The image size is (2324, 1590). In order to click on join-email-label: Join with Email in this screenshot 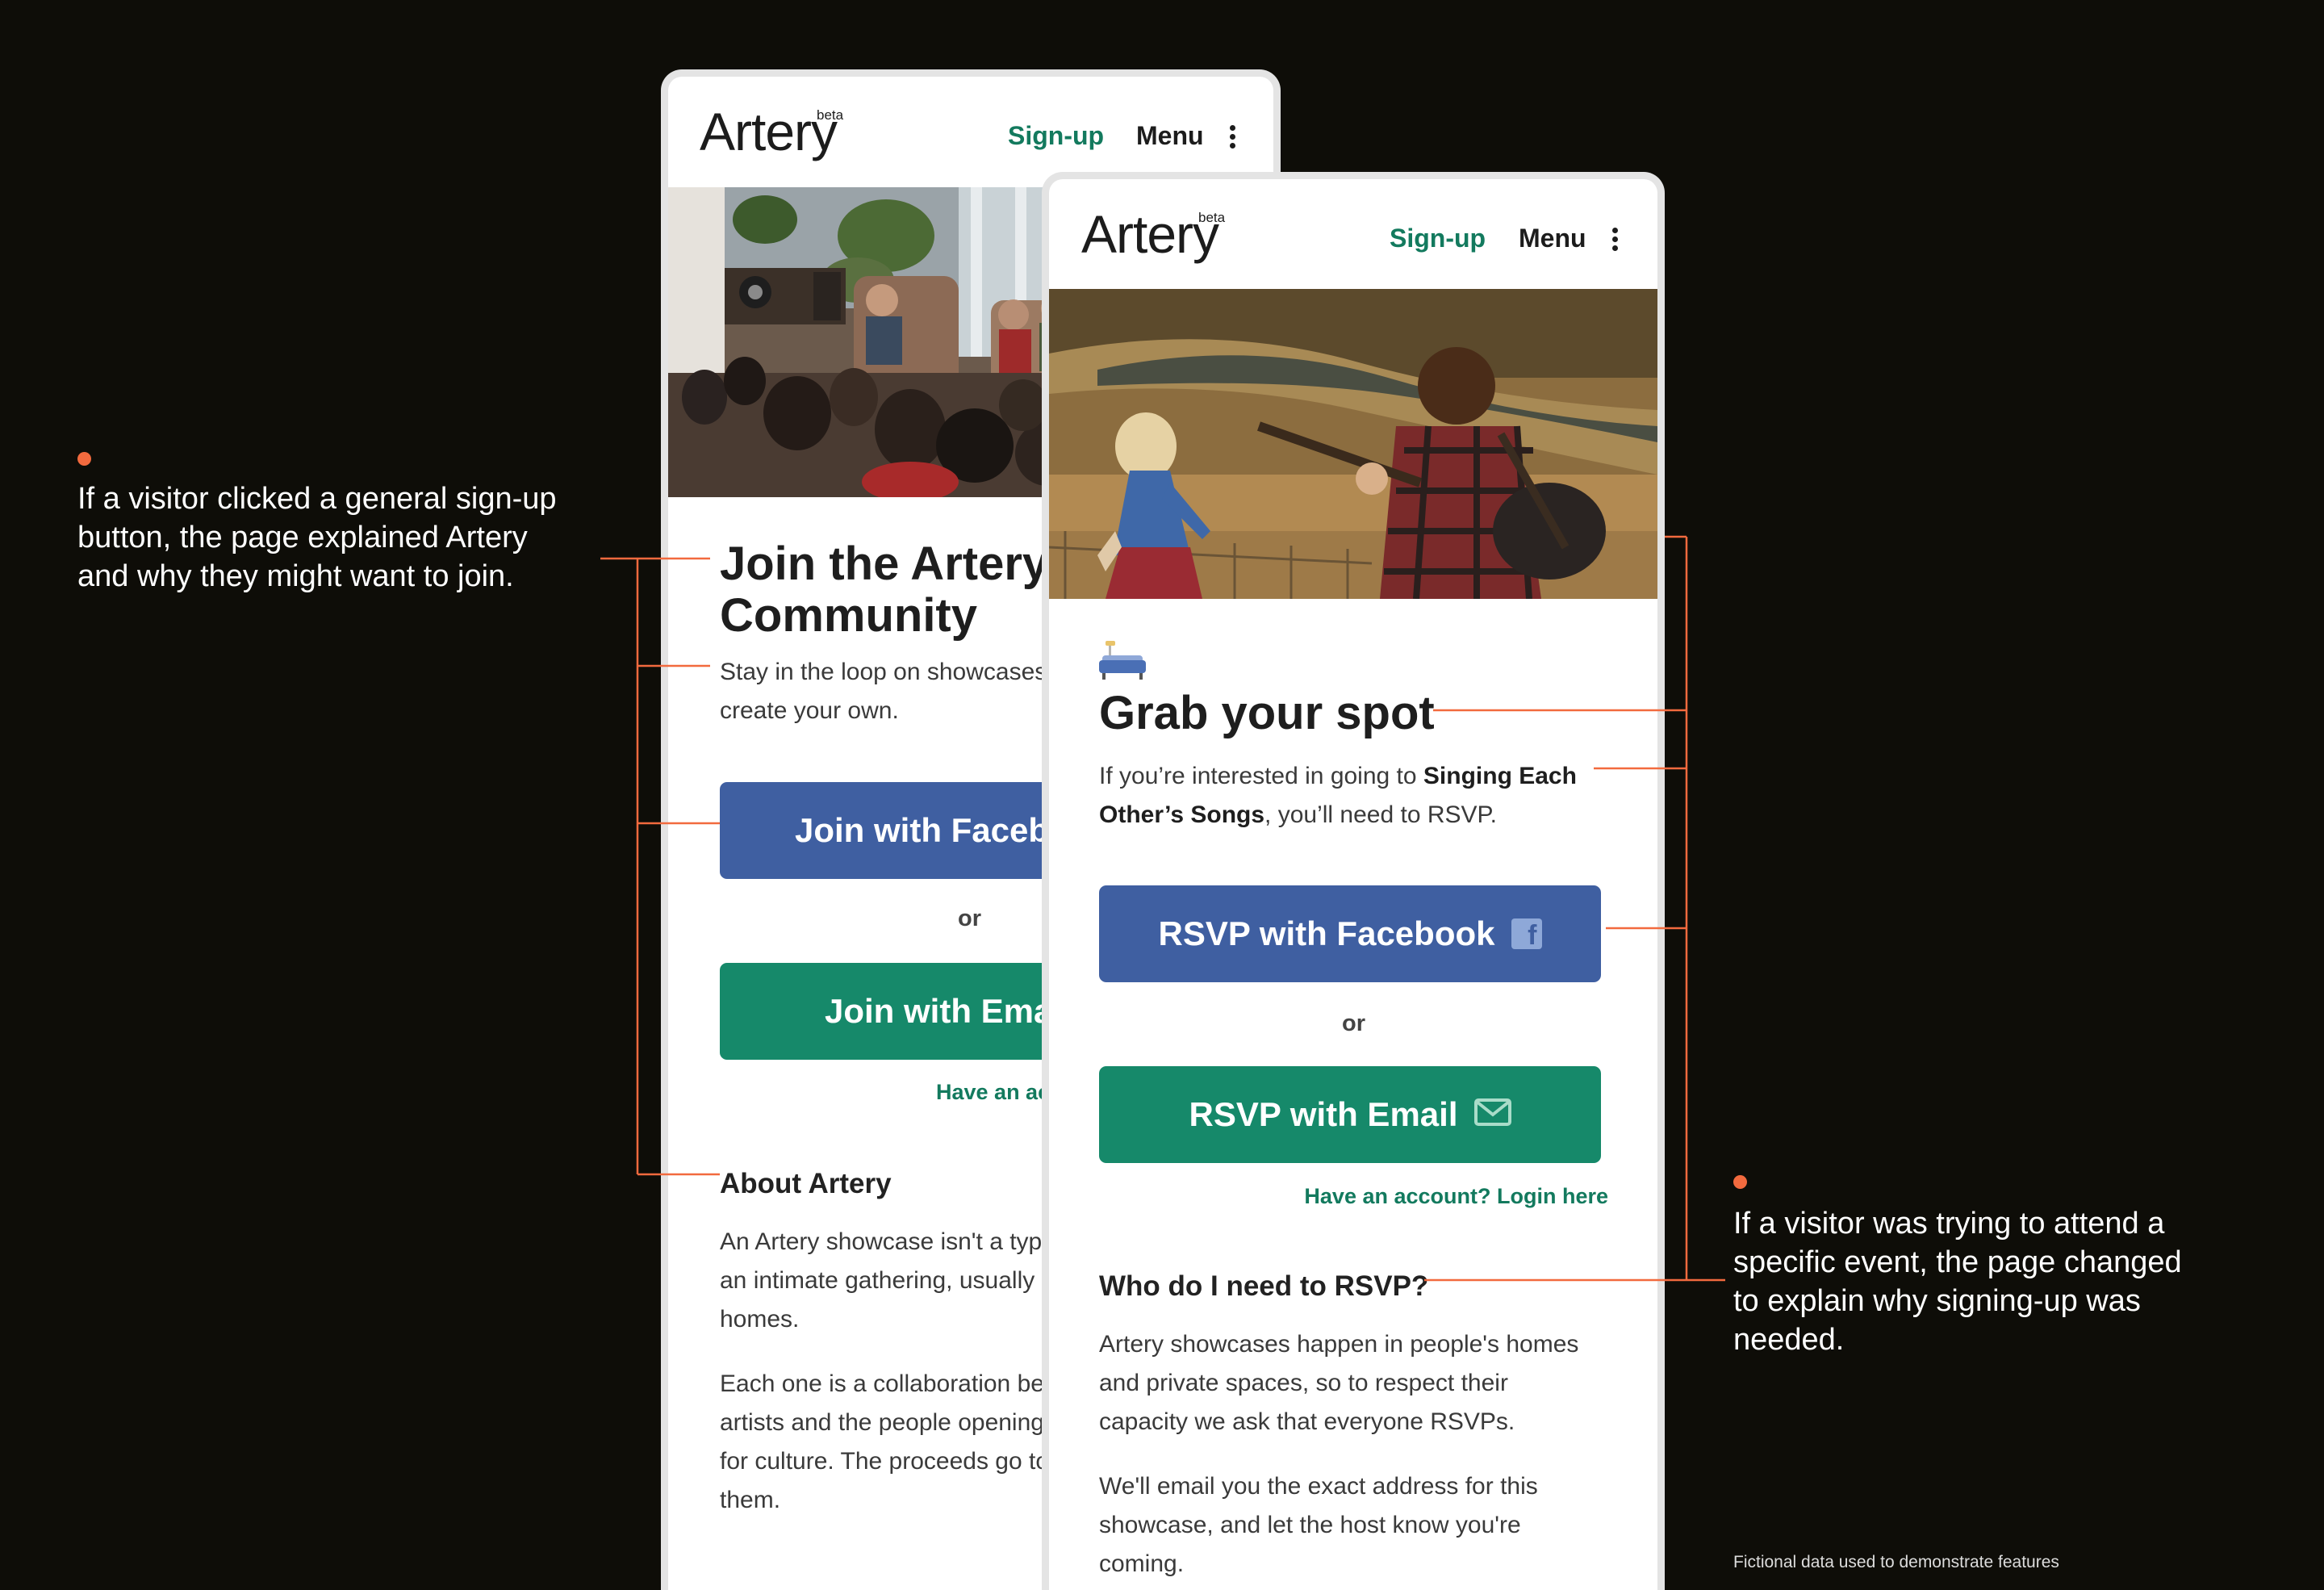, I will do `click(948, 1011)`.